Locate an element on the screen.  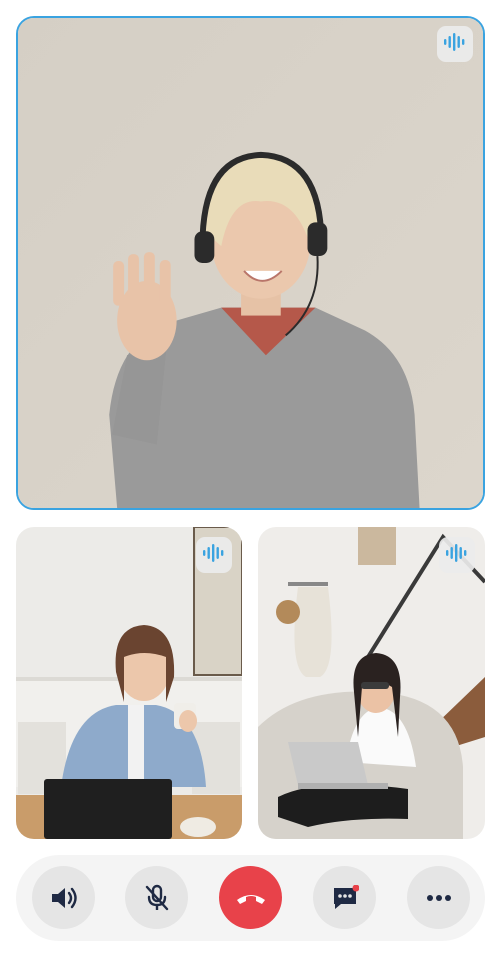
mic-muted-icon is located at coordinates (157, 898).